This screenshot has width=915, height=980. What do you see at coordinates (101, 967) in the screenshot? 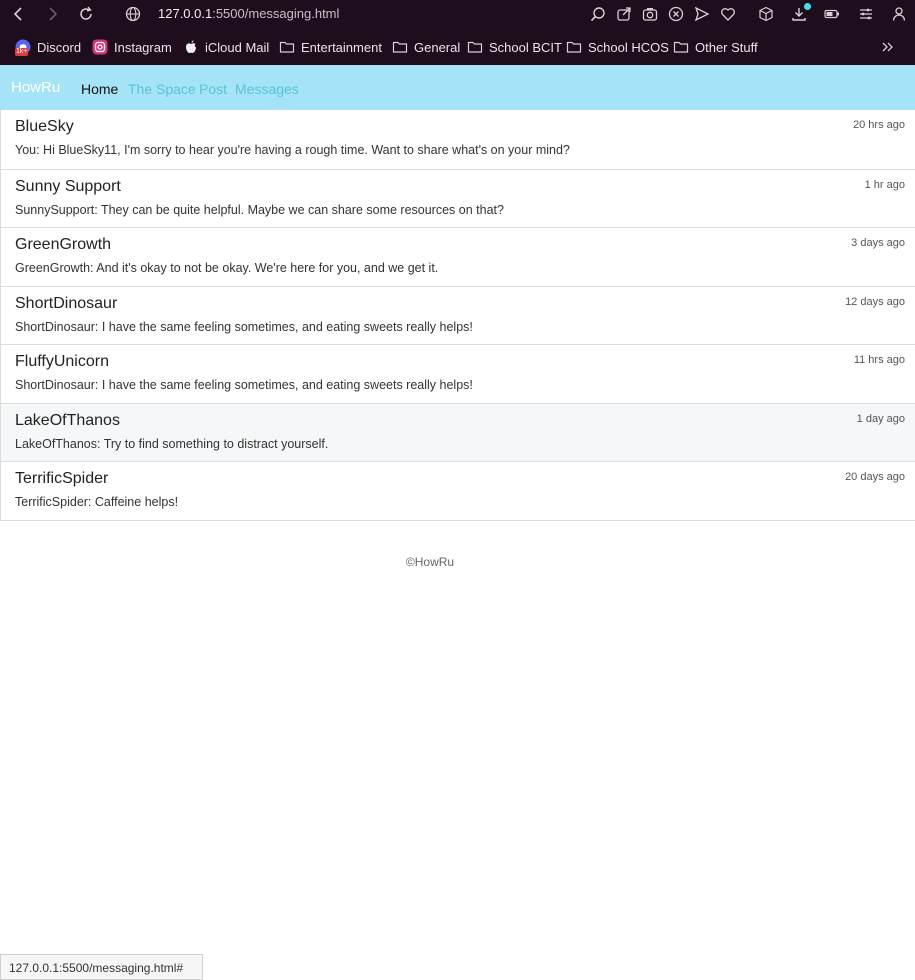
I see `link-status-bar: 127.0.0.1:5500/messaging.html#` at bounding box center [101, 967].